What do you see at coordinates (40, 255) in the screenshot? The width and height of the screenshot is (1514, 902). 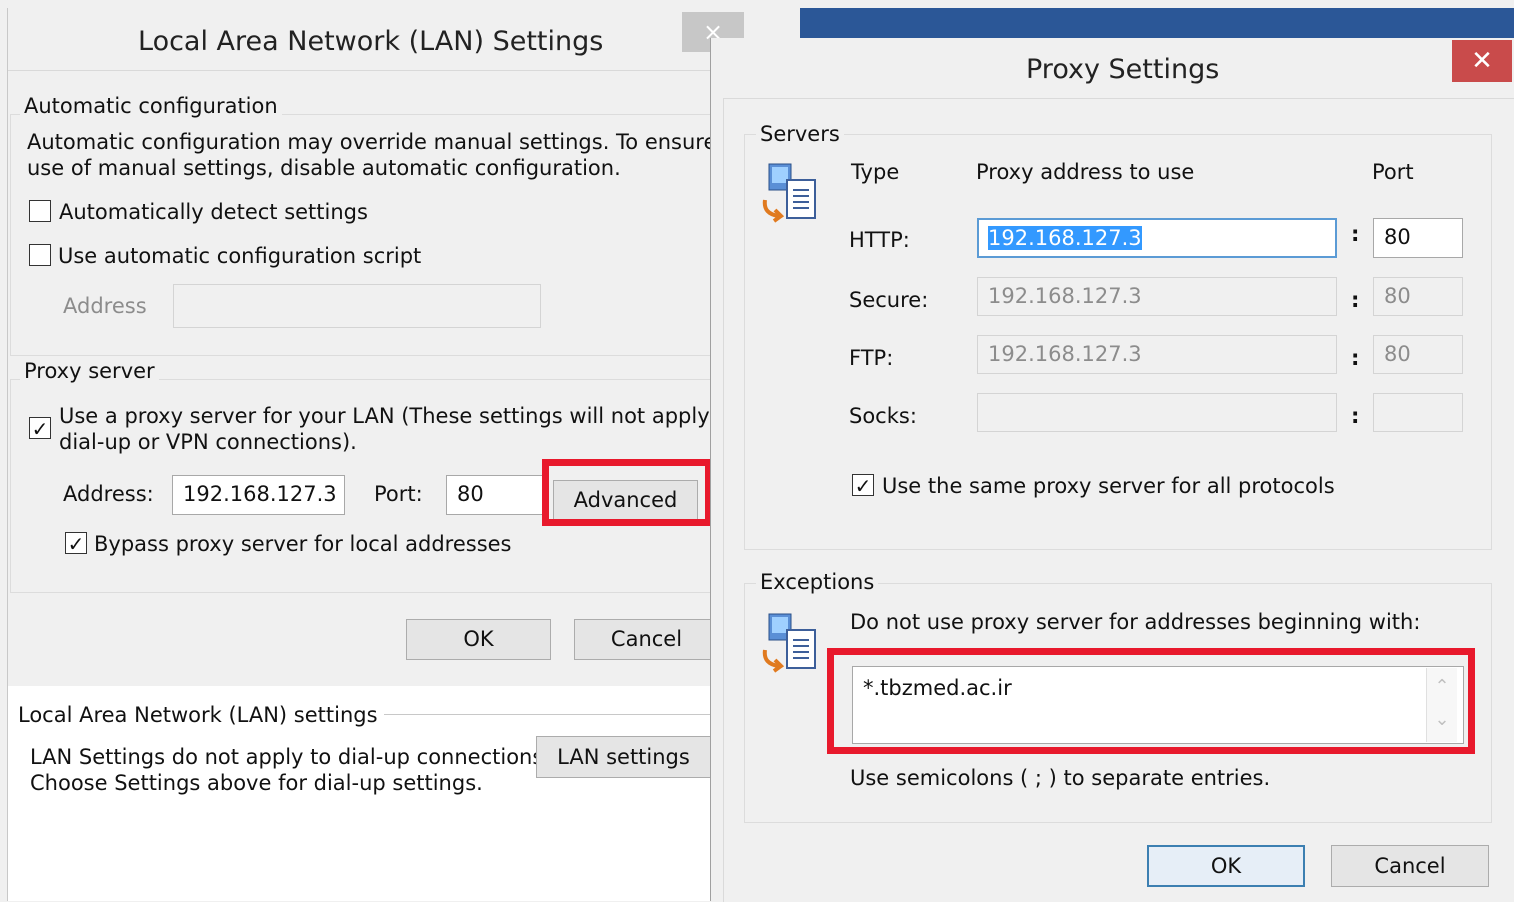 I see `auto-script-checkbox` at bounding box center [40, 255].